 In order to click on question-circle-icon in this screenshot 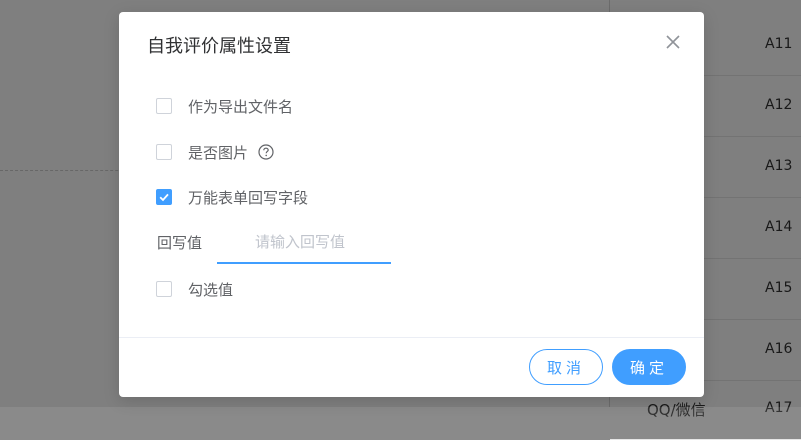, I will do `click(266, 152)`.